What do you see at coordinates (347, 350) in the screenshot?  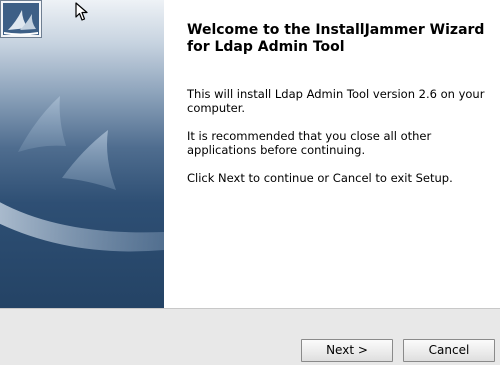 I see `next-button: Next >` at bounding box center [347, 350].